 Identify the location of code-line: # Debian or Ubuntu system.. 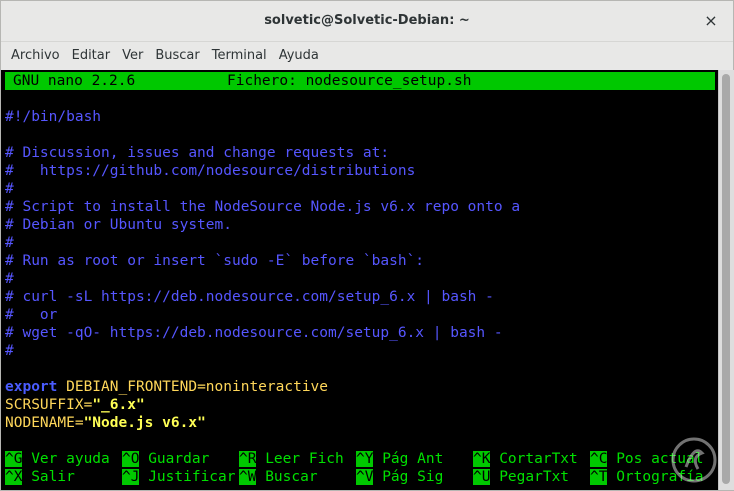
(118, 225).